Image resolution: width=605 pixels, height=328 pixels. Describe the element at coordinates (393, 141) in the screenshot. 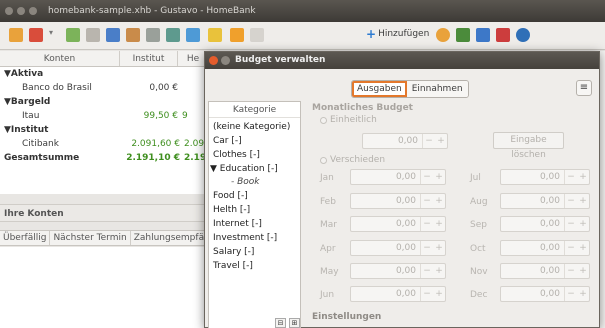

I see `same-amount-value: 0,00` at that location.